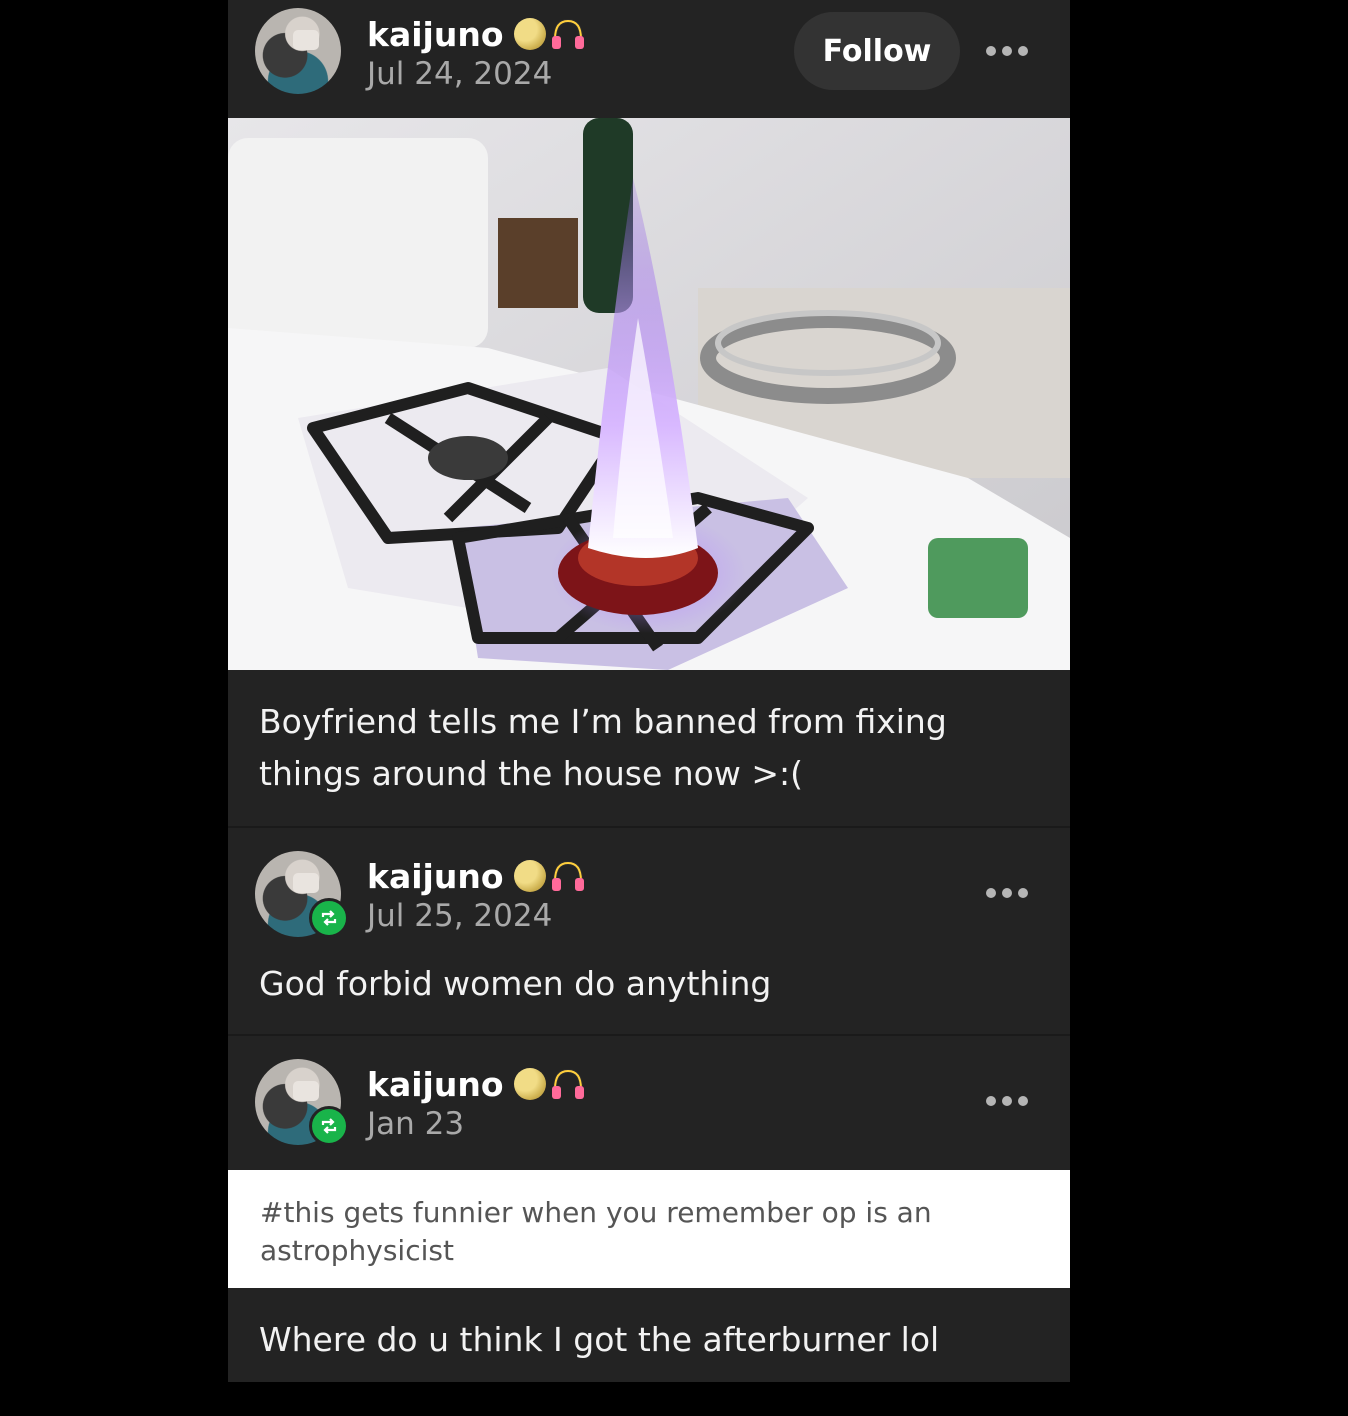 The width and height of the screenshot is (1348, 1416). I want to click on post-date: Jul 24, 2024, so click(459, 74).